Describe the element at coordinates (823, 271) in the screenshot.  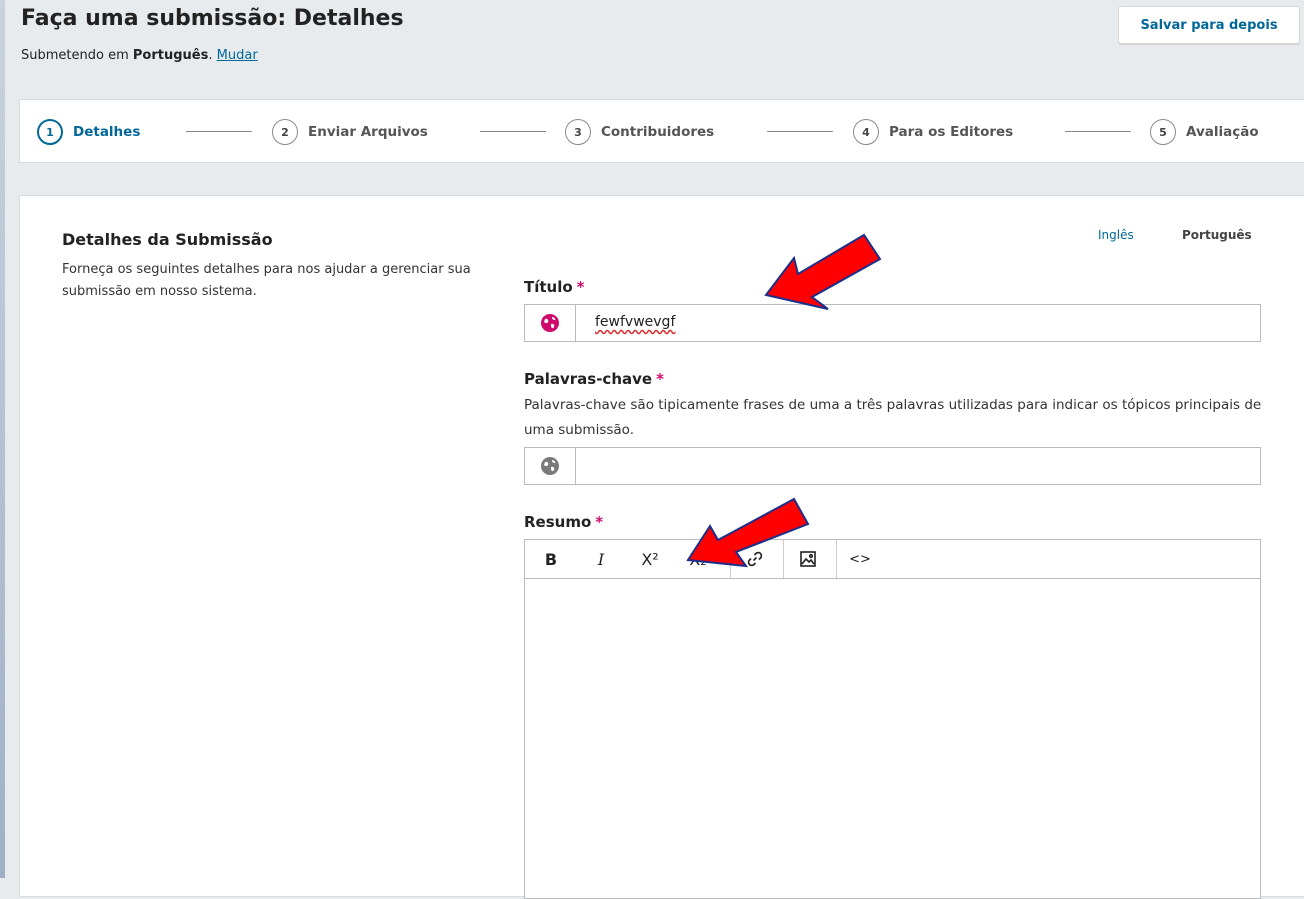
I see `annotation-arrow-title` at that location.